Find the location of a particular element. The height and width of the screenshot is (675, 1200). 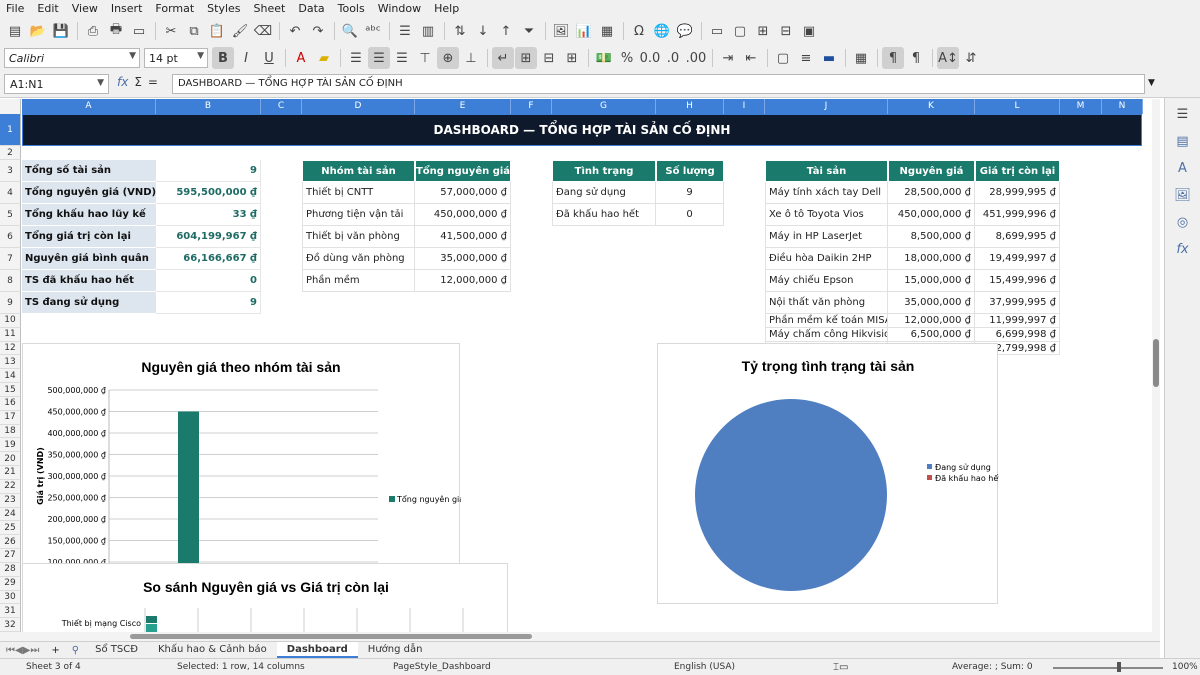

row-header-1: 1 is located at coordinates (10, 130).